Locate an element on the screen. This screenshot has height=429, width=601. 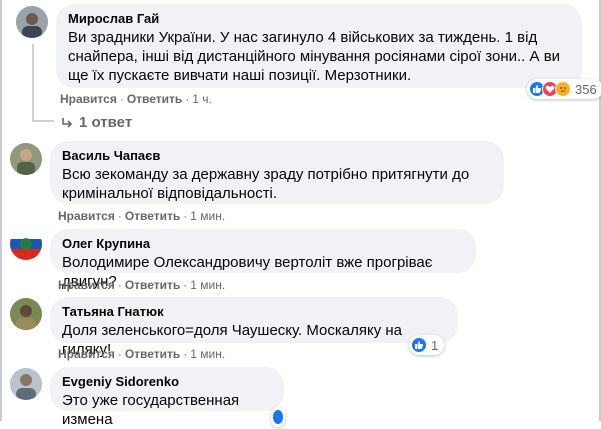
replies-count-label: 1 ответ is located at coordinates (106, 122).